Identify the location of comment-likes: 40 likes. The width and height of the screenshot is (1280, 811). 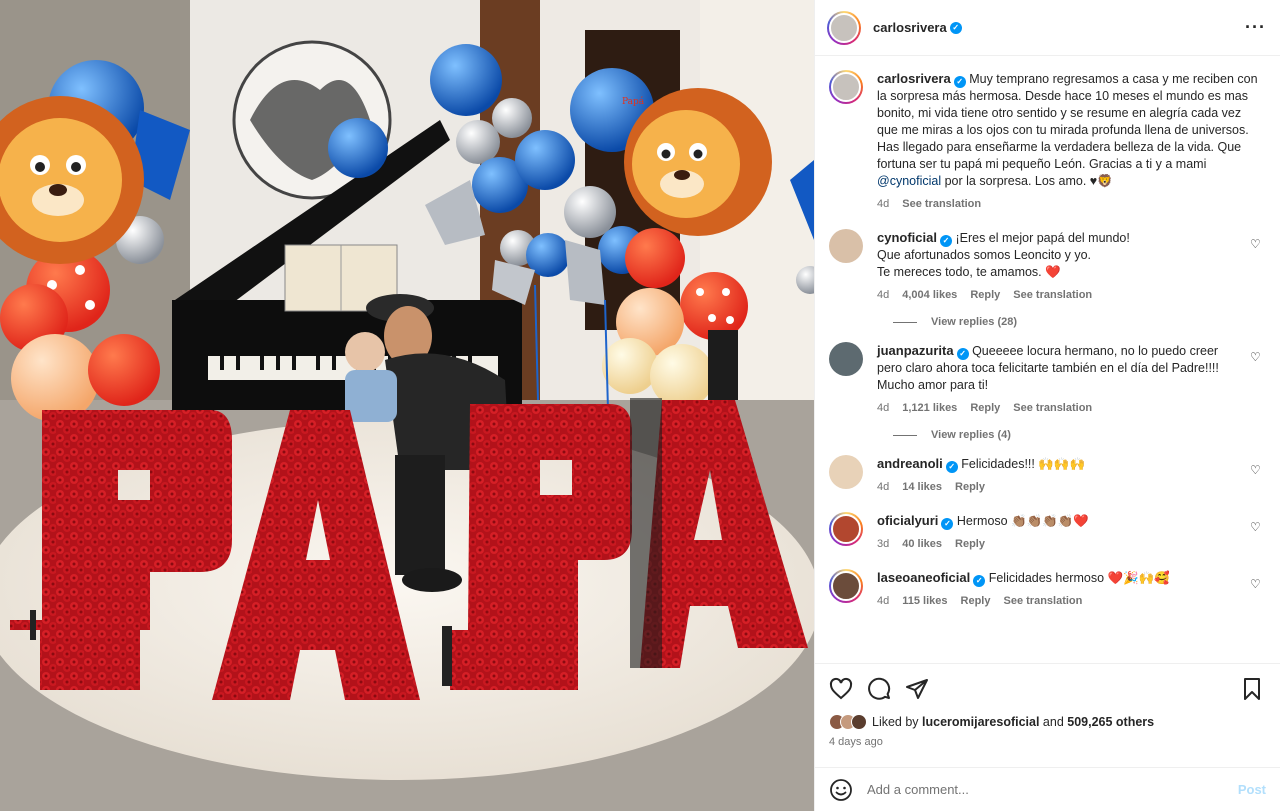
(922, 544).